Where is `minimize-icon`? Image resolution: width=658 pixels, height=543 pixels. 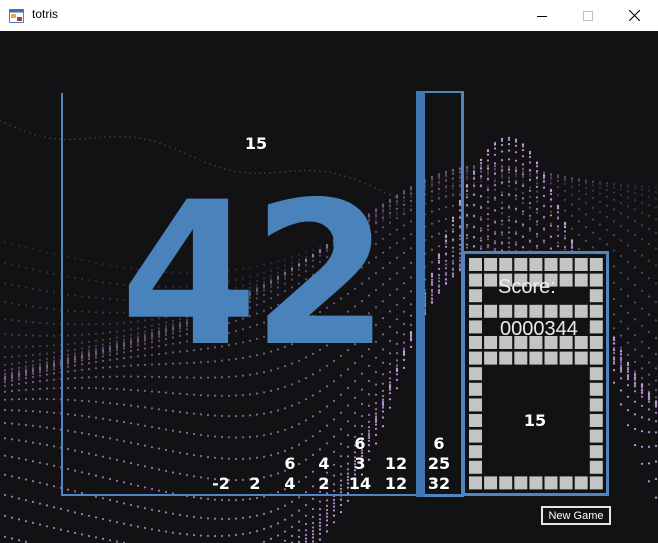 minimize-icon is located at coordinates (542, 16).